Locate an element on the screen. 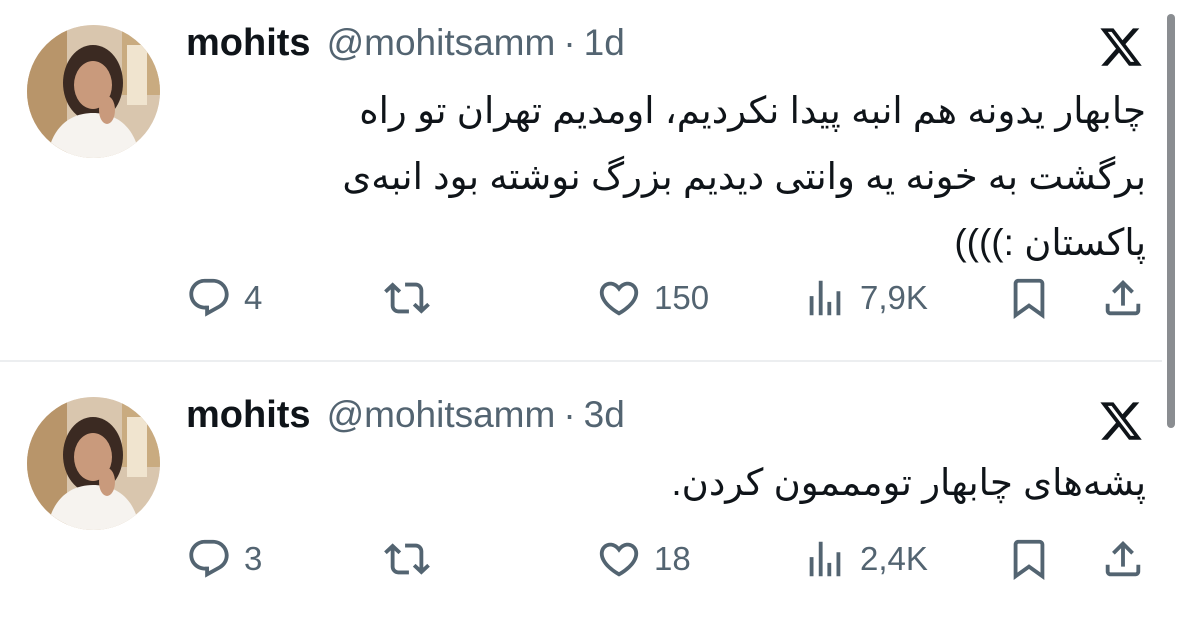 The width and height of the screenshot is (1179, 639). tweet-header: mohits @mohitsamm · 3d is located at coordinates (405, 418).